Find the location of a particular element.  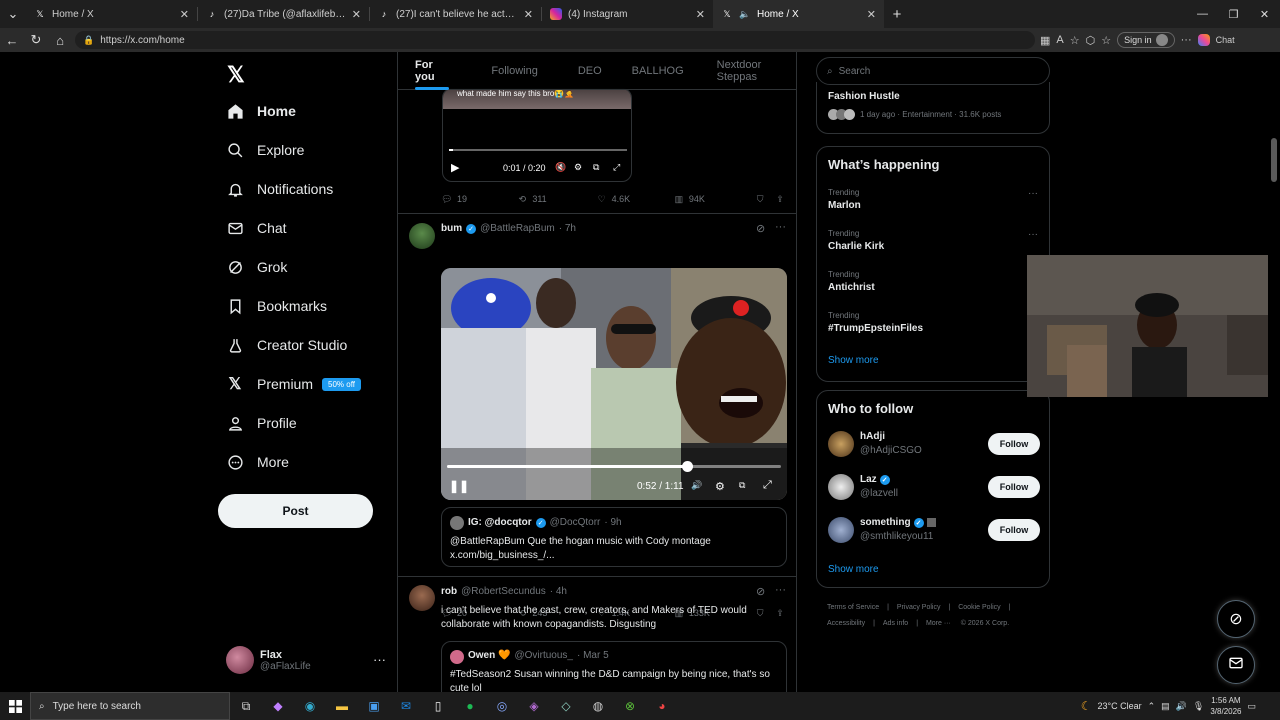

back-icon: ← is located at coordinates (12, 40).